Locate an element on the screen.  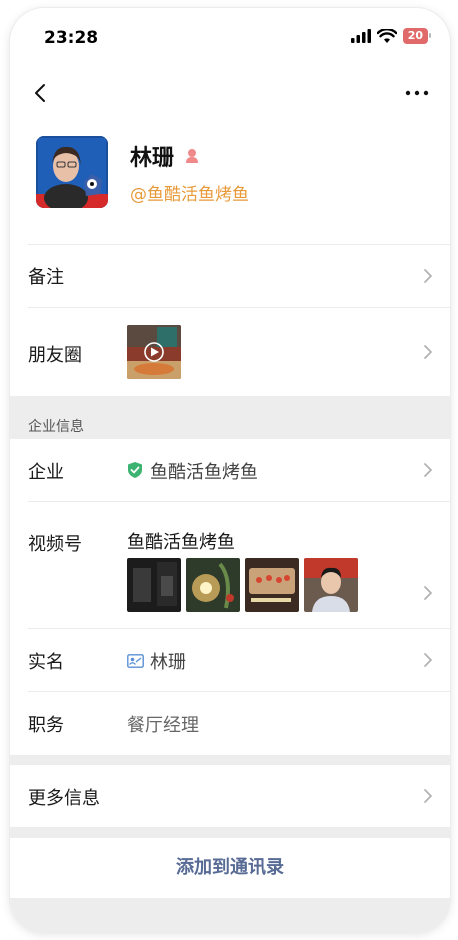
remark-label: 备注 is located at coordinates (46, 277).